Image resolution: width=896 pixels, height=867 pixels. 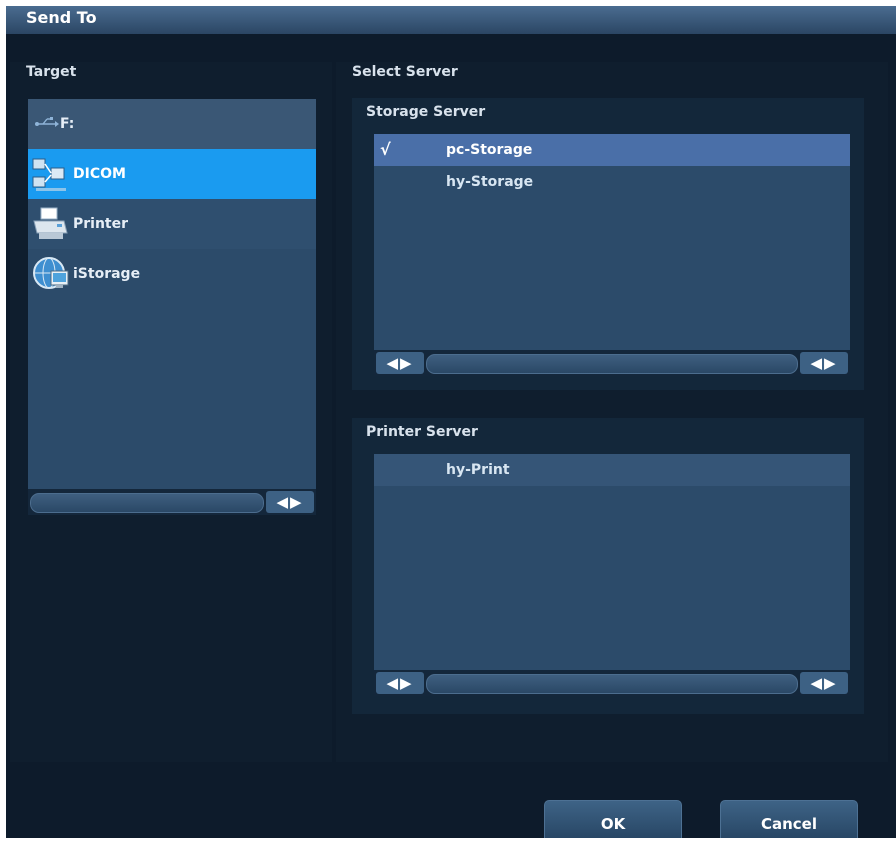 I want to click on list-item: hy-Print, so click(x=612, y=470).